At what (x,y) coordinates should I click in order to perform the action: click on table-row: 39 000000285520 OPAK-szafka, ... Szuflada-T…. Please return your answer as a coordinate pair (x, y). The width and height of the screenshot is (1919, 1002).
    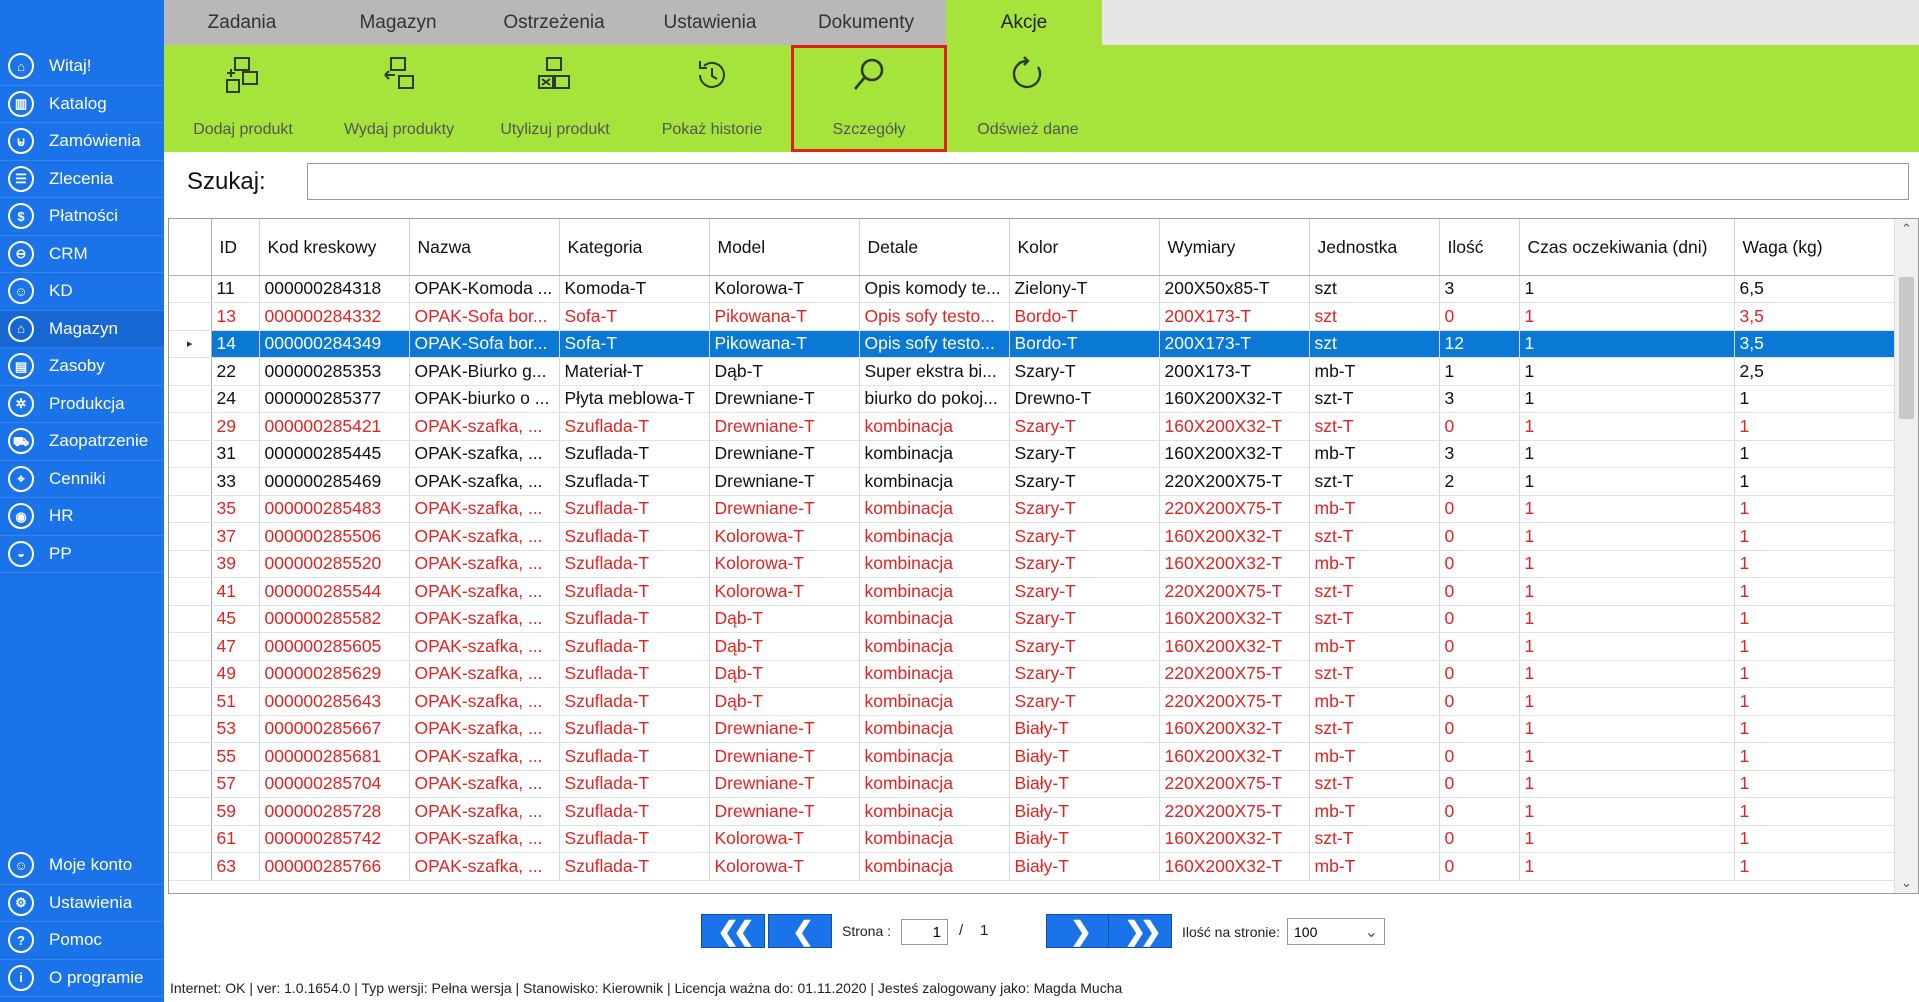
    Looking at the image, I should click on (1032, 564).